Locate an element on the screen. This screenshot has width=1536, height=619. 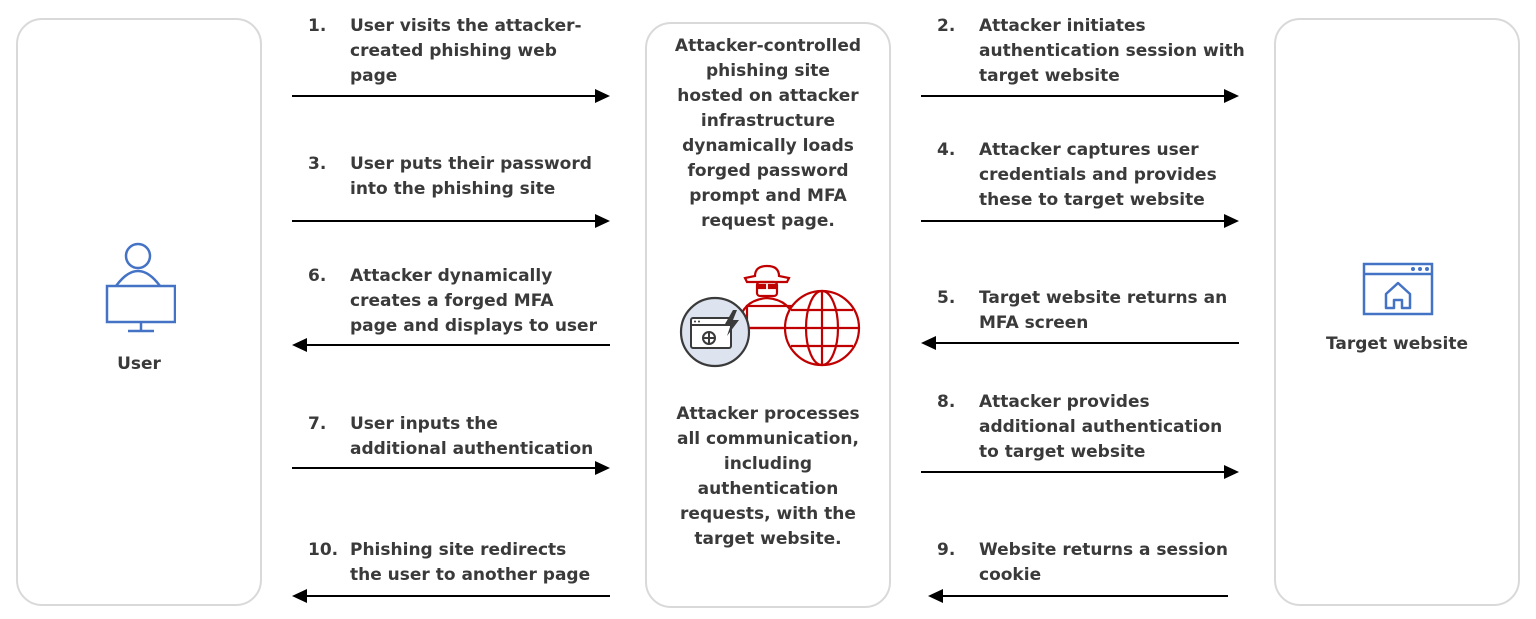
step-text: Target website returns an MFA screen is located at coordinates (1103, 310).